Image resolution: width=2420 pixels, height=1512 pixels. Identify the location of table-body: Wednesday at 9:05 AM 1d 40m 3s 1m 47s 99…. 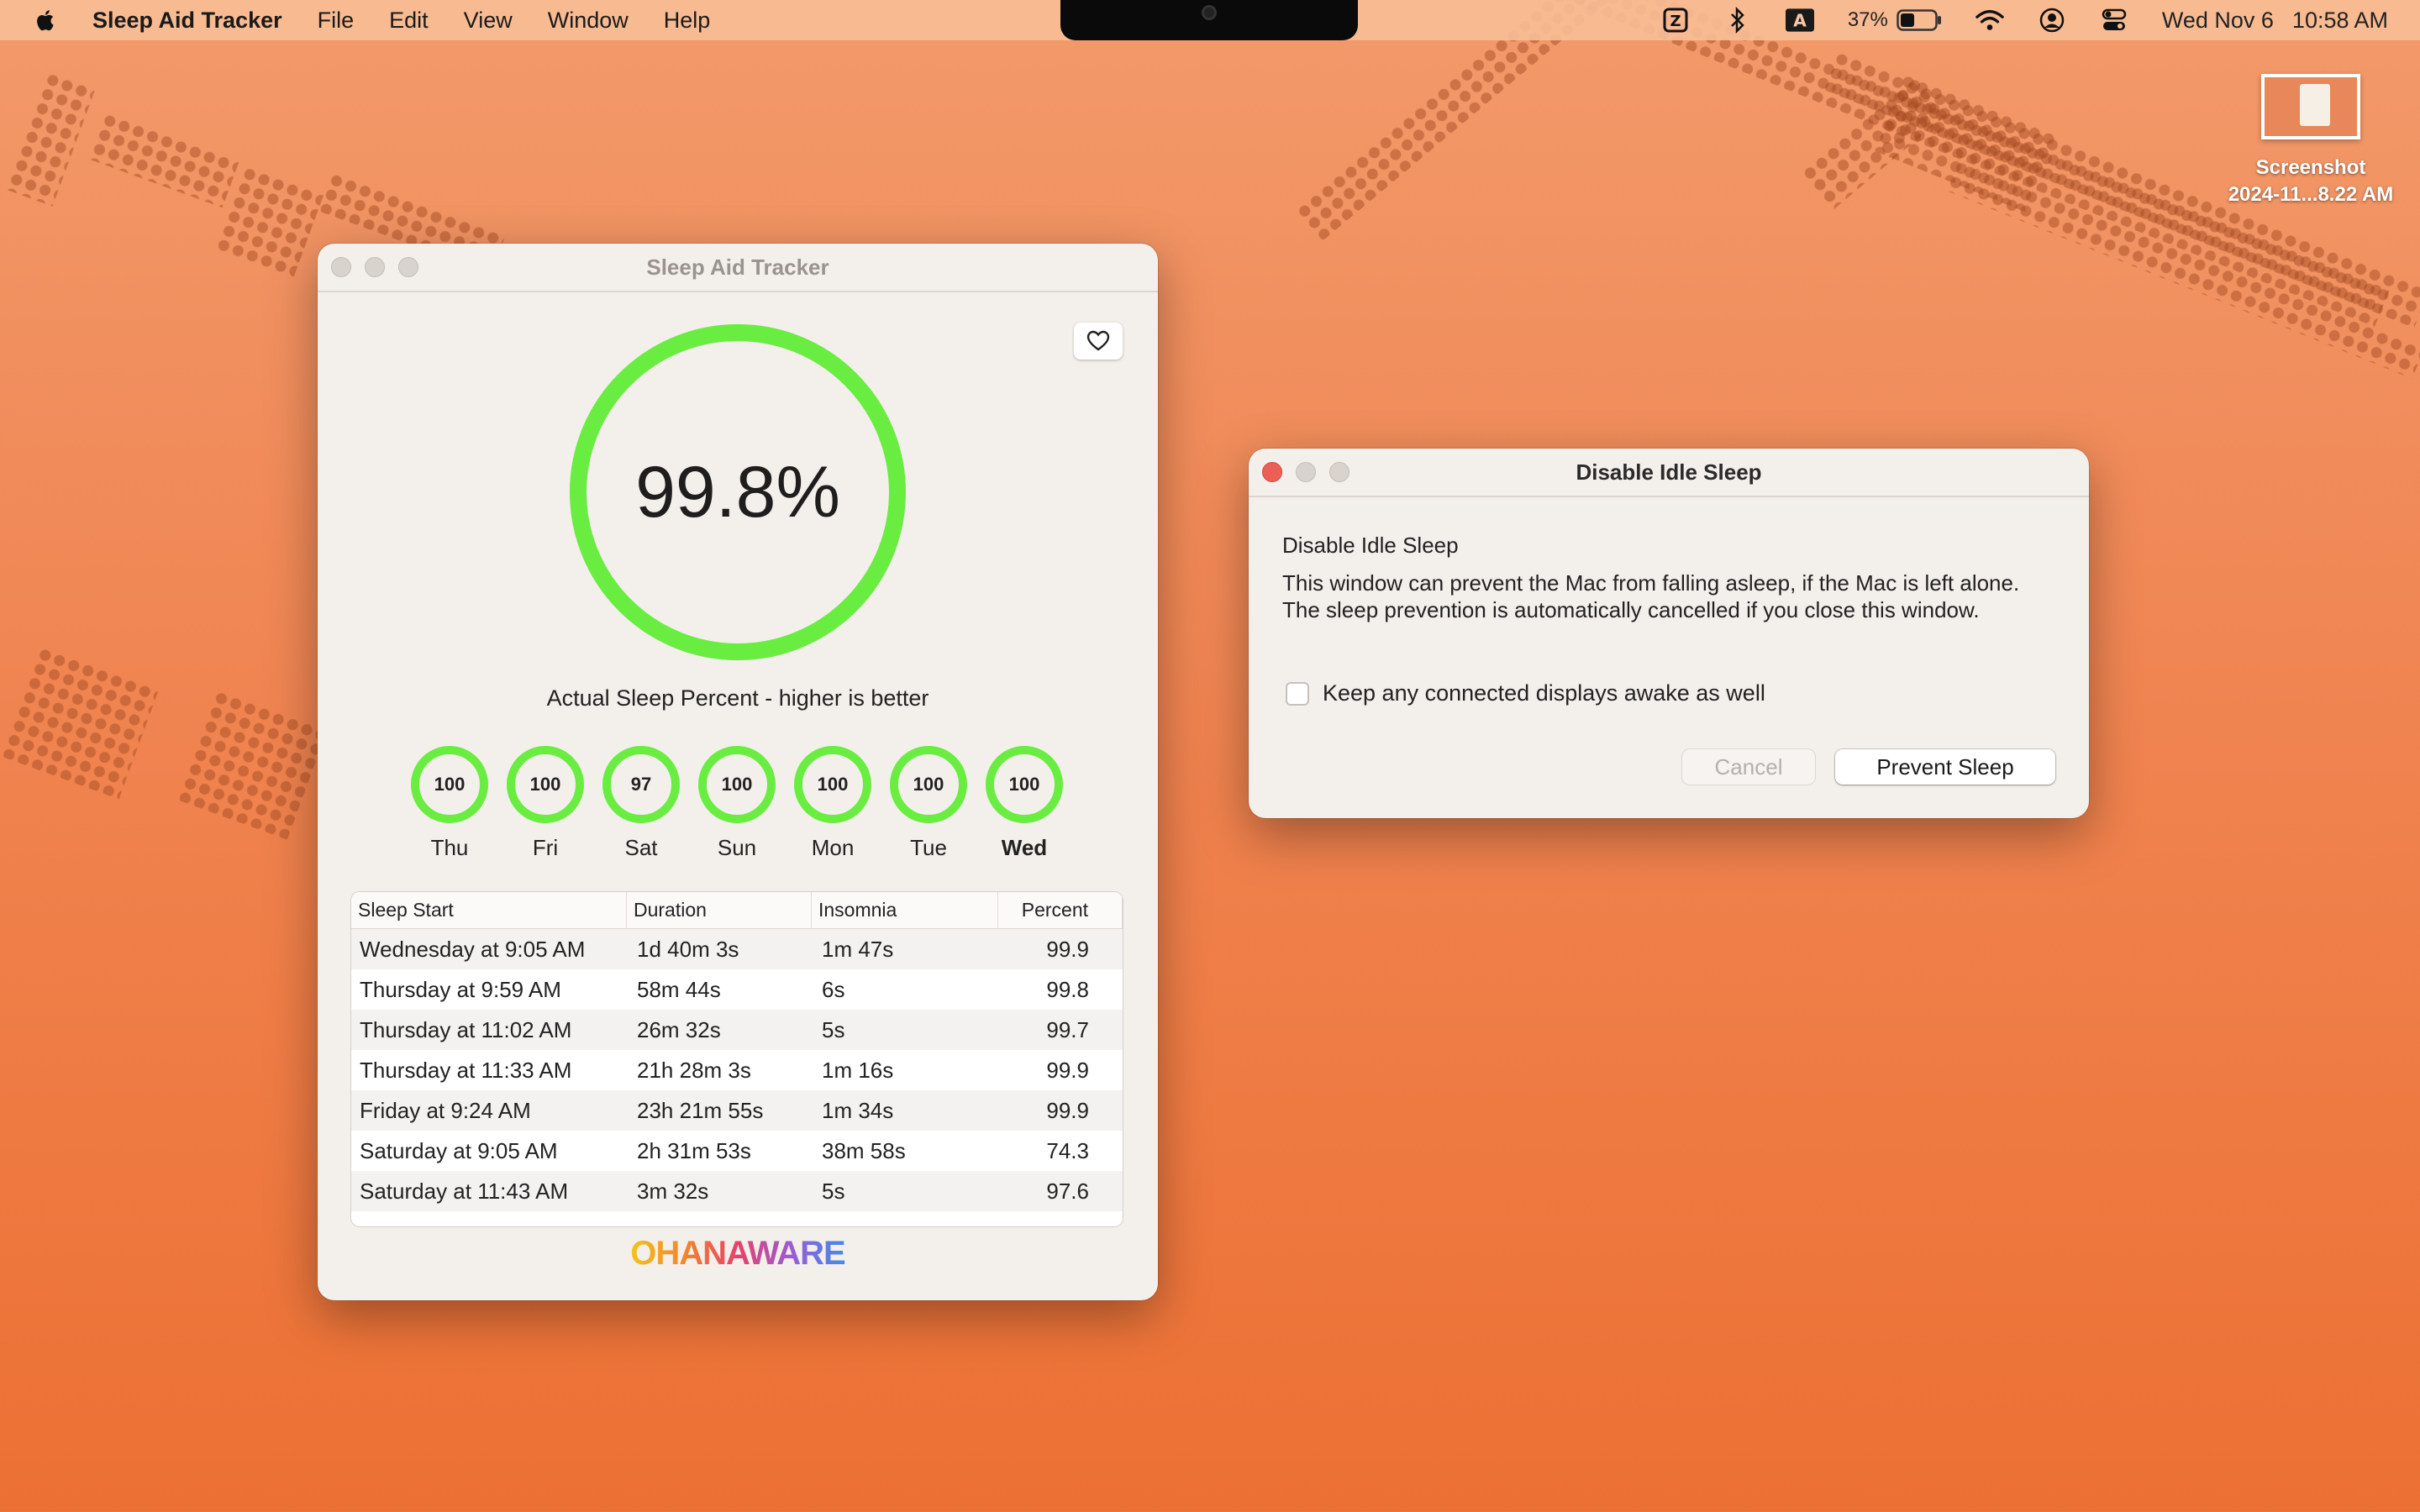
(737, 1070).